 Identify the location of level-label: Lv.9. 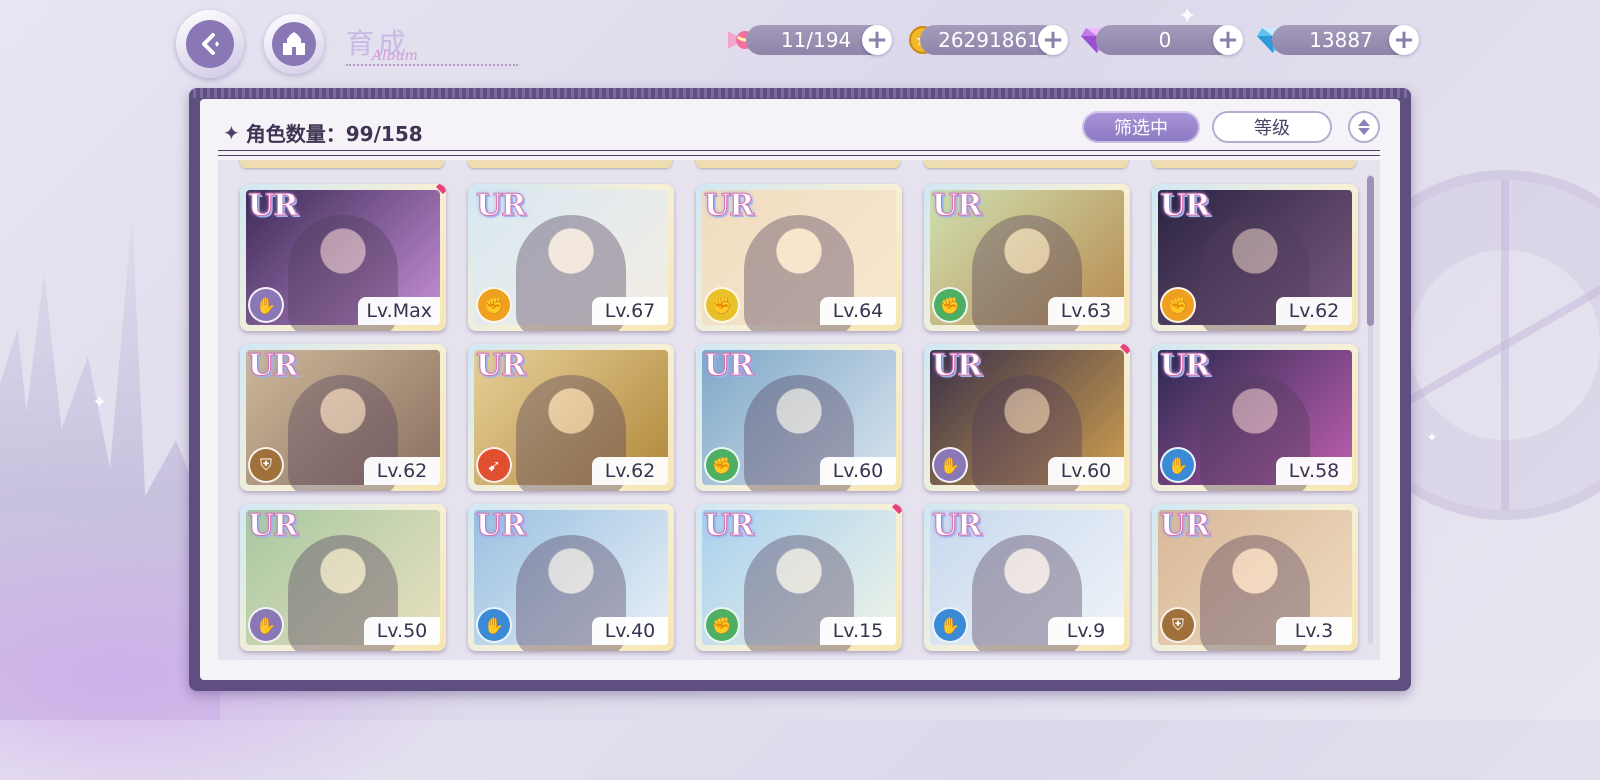
(1086, 631).